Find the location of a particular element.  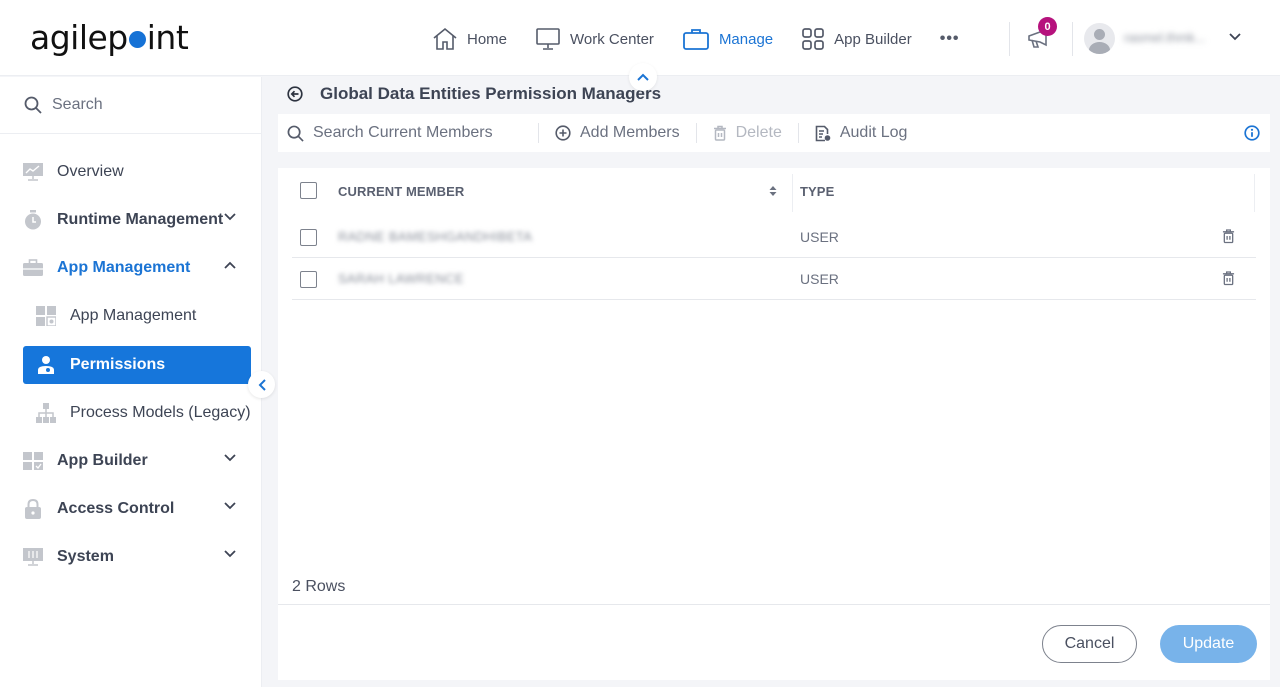

stopwatch-icon is located at coordinates (33, 220).